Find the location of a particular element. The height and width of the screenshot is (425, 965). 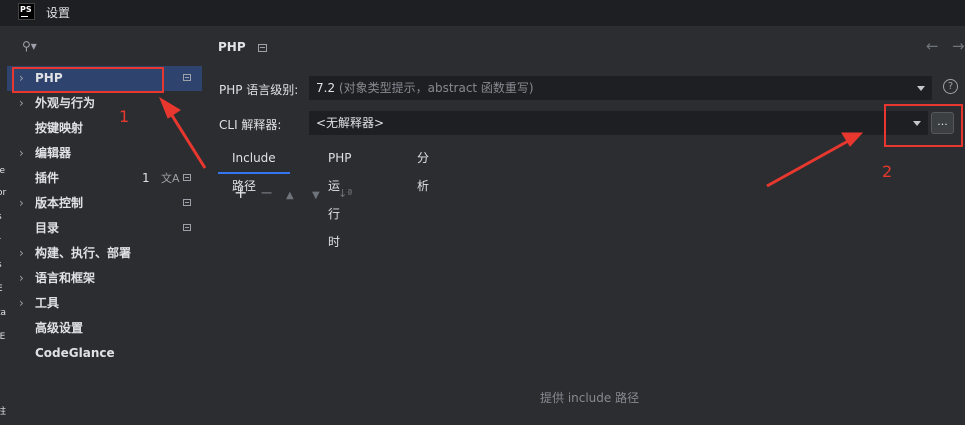

annotation-arrow-1-head is located at coordinates (169, 107).